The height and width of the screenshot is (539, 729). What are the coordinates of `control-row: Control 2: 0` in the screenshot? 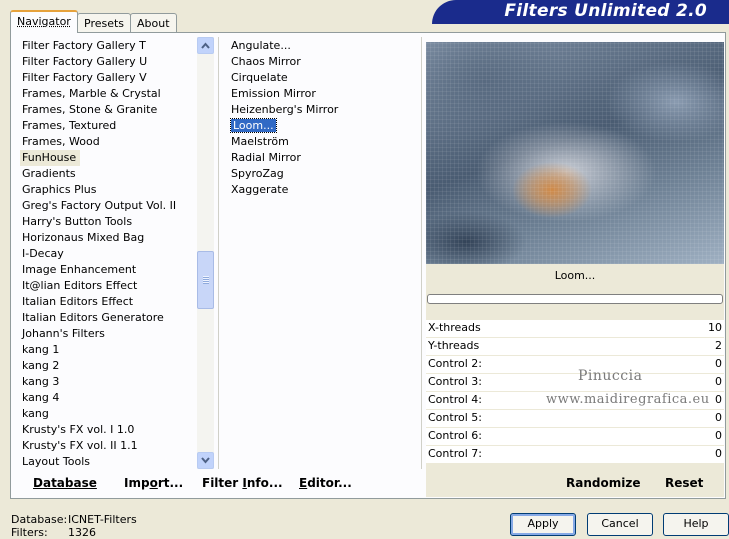 It's located at (575, 365).